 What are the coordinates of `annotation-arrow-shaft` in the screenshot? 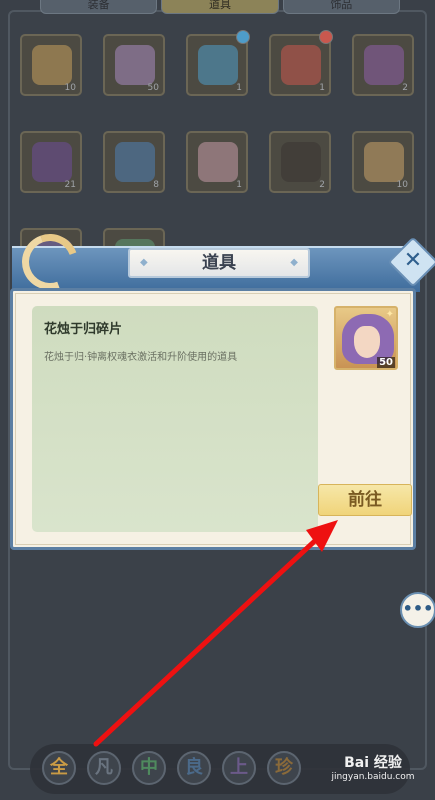 It's located at (207, 641).